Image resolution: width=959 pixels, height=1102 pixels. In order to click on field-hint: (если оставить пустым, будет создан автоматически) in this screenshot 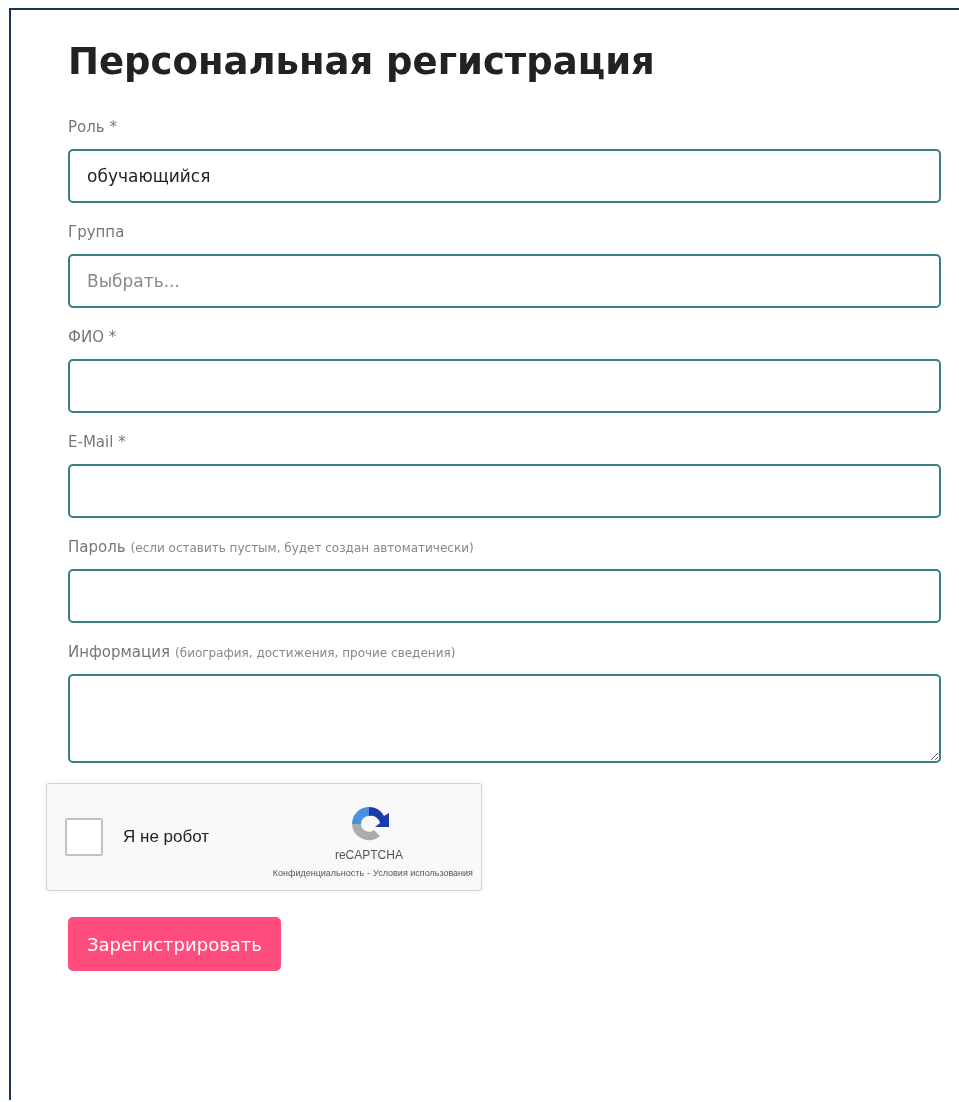, I will do `click(302, 548)`.